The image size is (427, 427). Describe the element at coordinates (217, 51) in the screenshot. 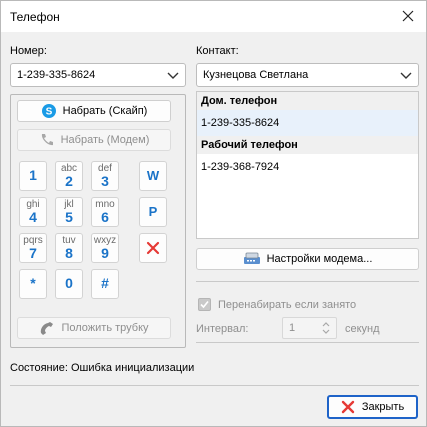

I see `contact-label: Контакт:` at that location.